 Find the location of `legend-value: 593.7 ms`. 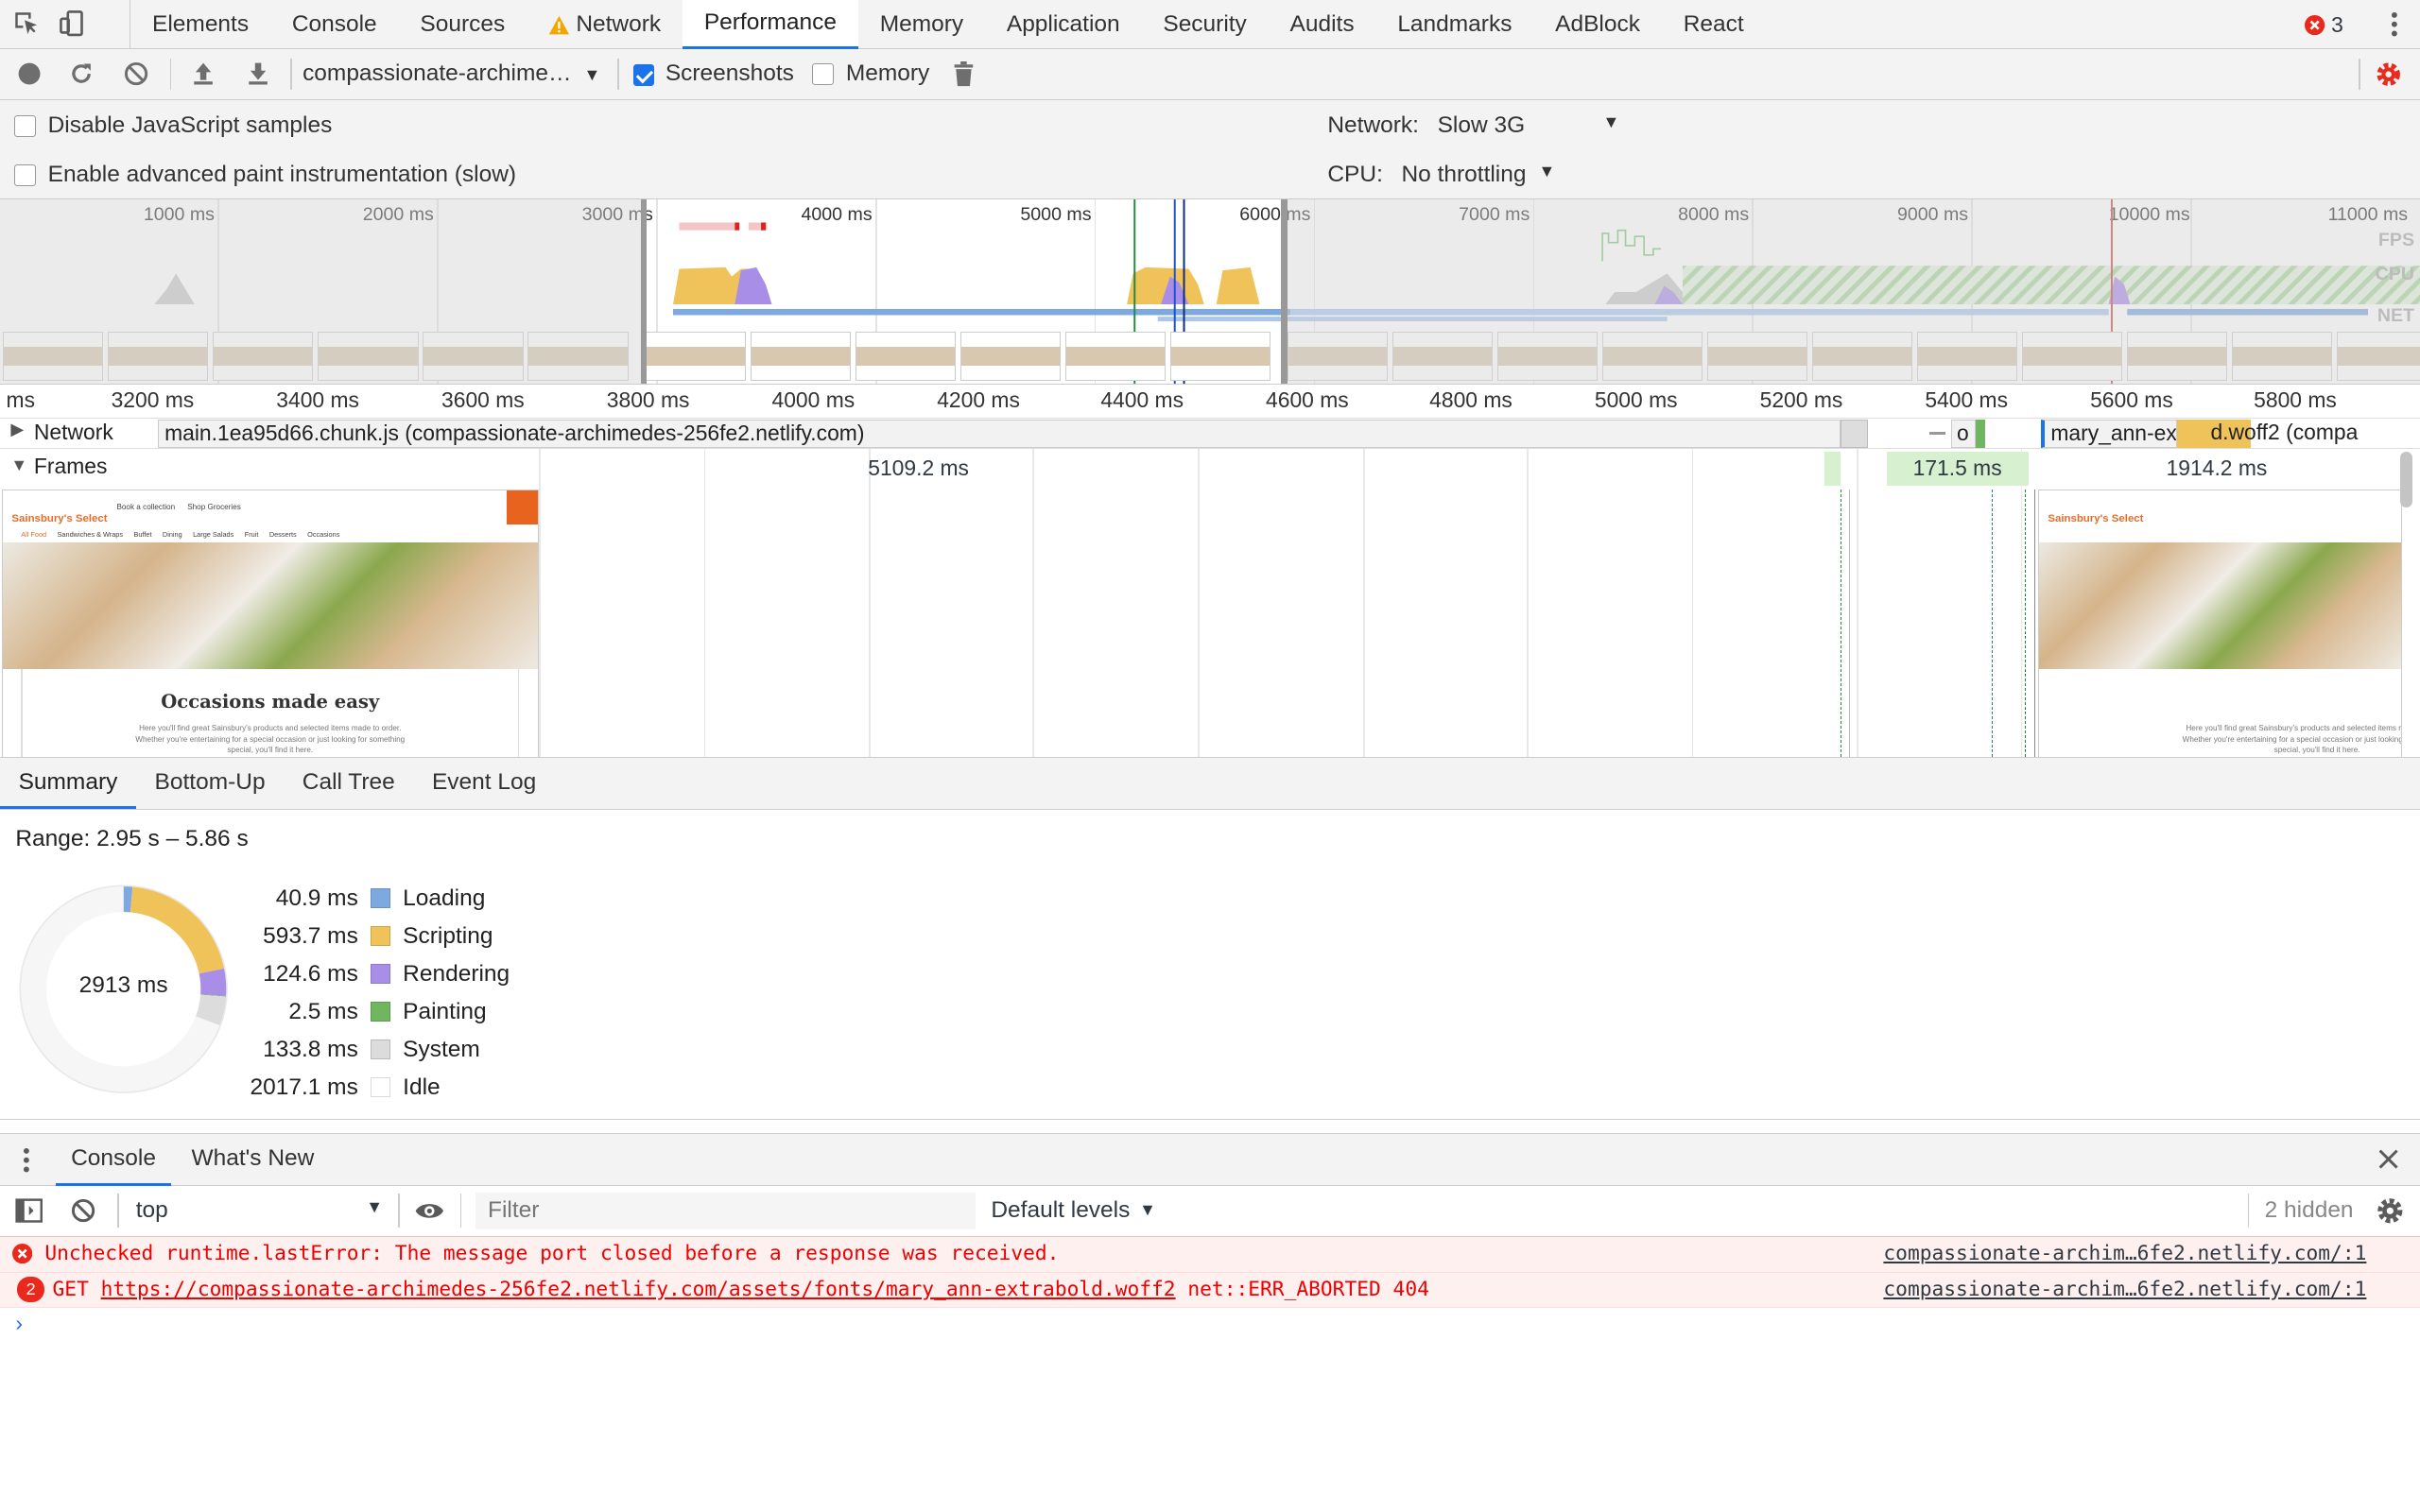

legend-value: 593.7 ms is located at coordinates (310, 935).